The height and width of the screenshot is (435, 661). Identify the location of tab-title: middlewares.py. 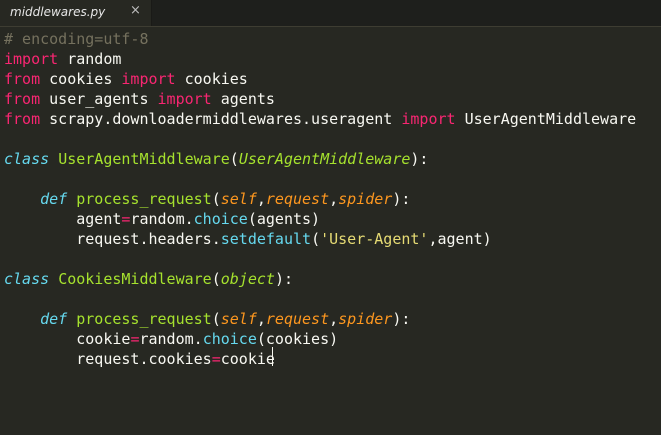
(58, 12).